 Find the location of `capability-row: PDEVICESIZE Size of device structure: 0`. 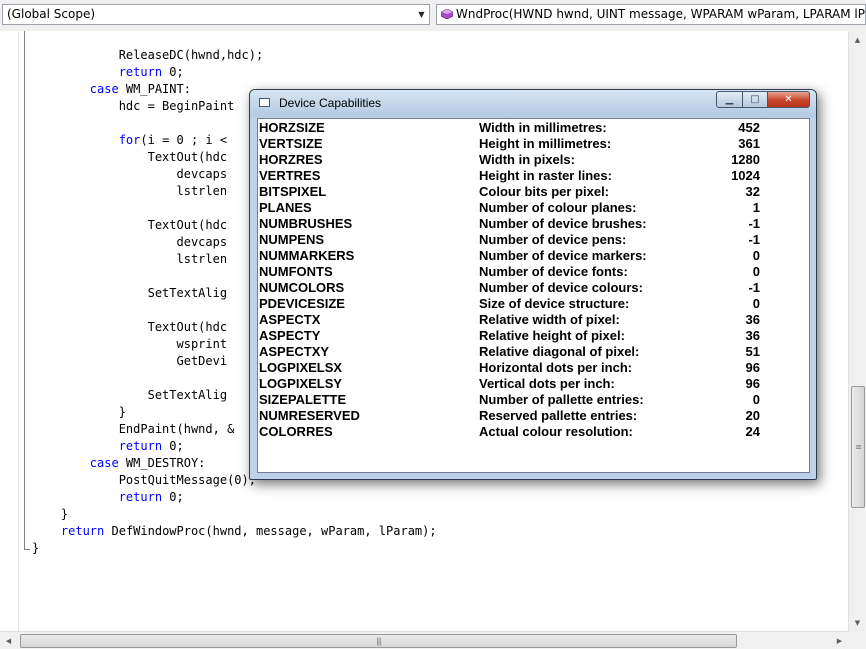

capability-row: PDEVICESIZE Size of device structure: 0 is located at coordinates (509, 304).